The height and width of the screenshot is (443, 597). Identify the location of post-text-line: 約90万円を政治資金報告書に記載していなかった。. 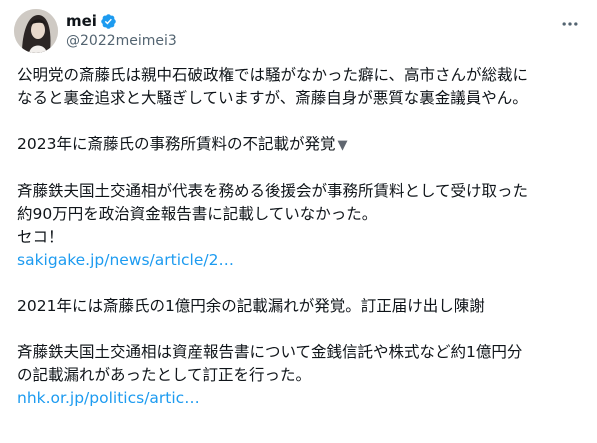
(197, 214).